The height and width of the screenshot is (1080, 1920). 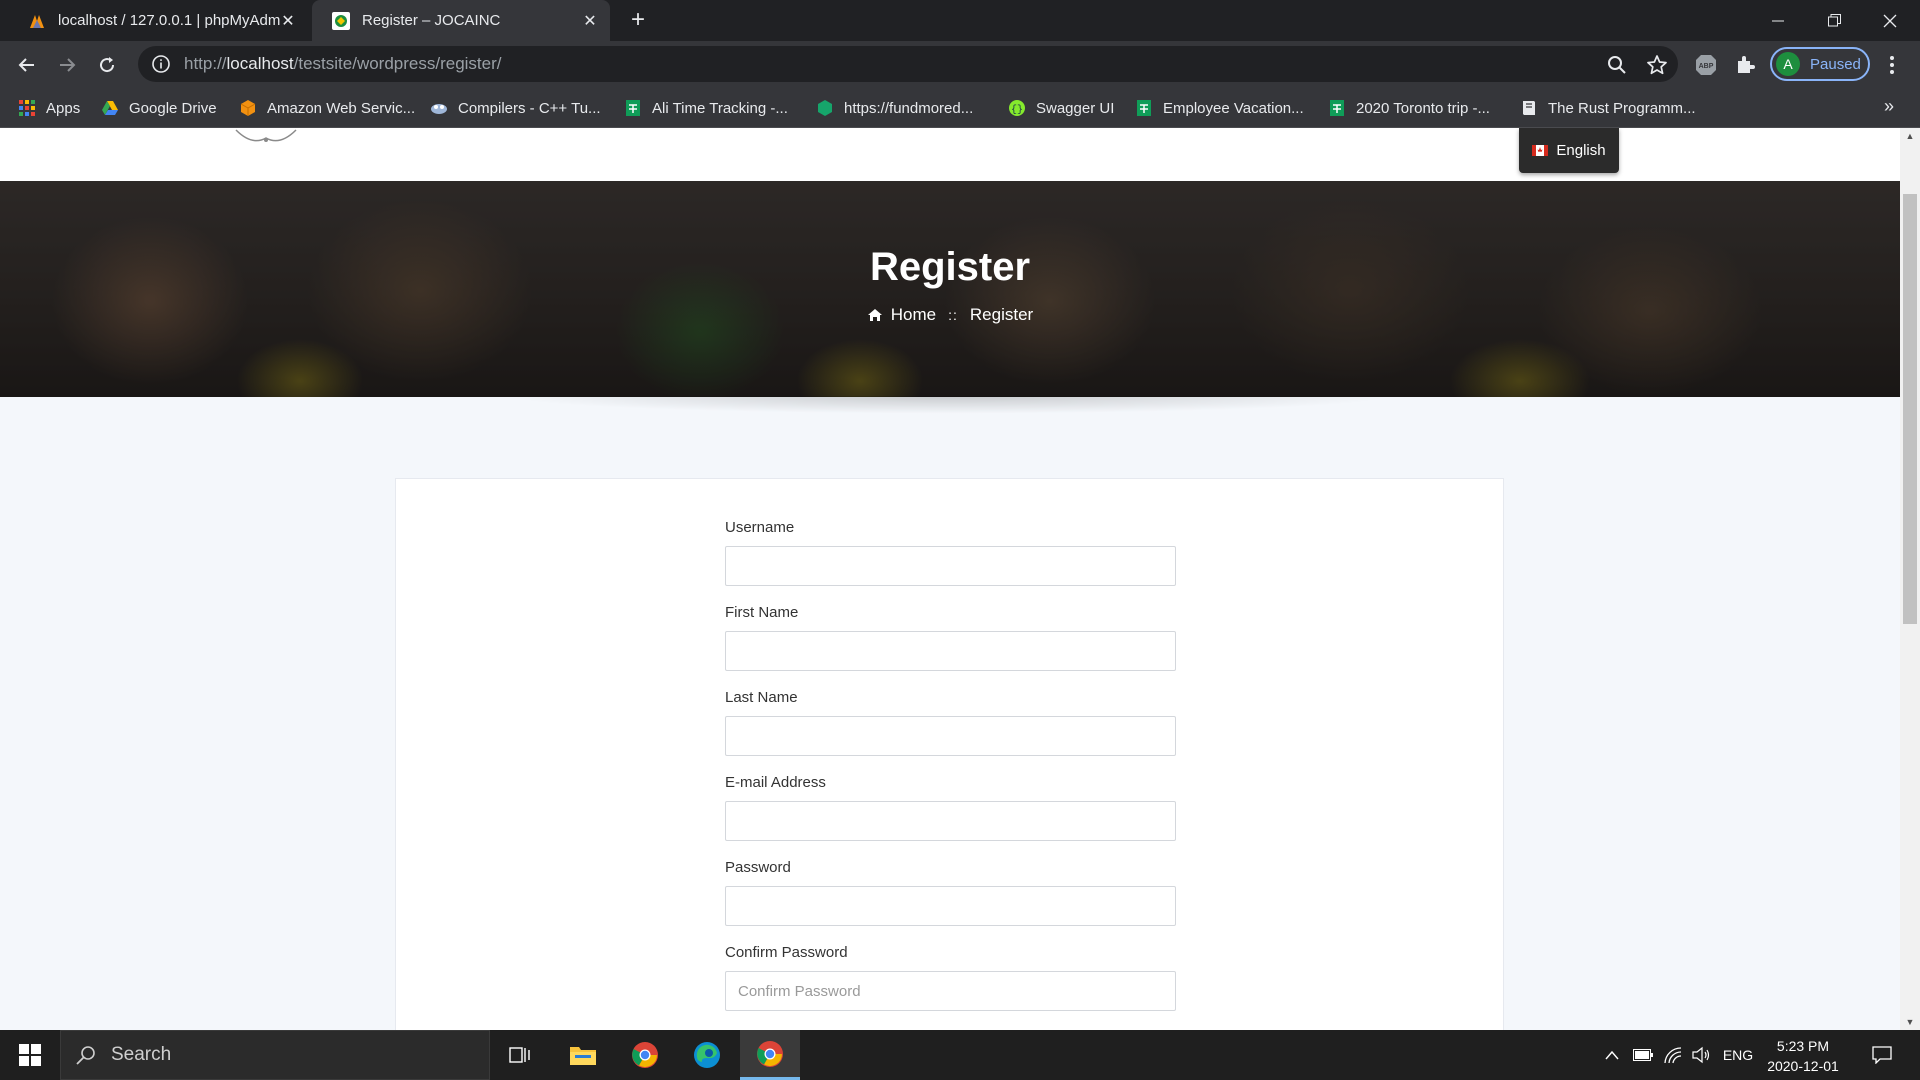 I want to click on bookmark-google-drive: Google Drive, so click(x=159, y=108).